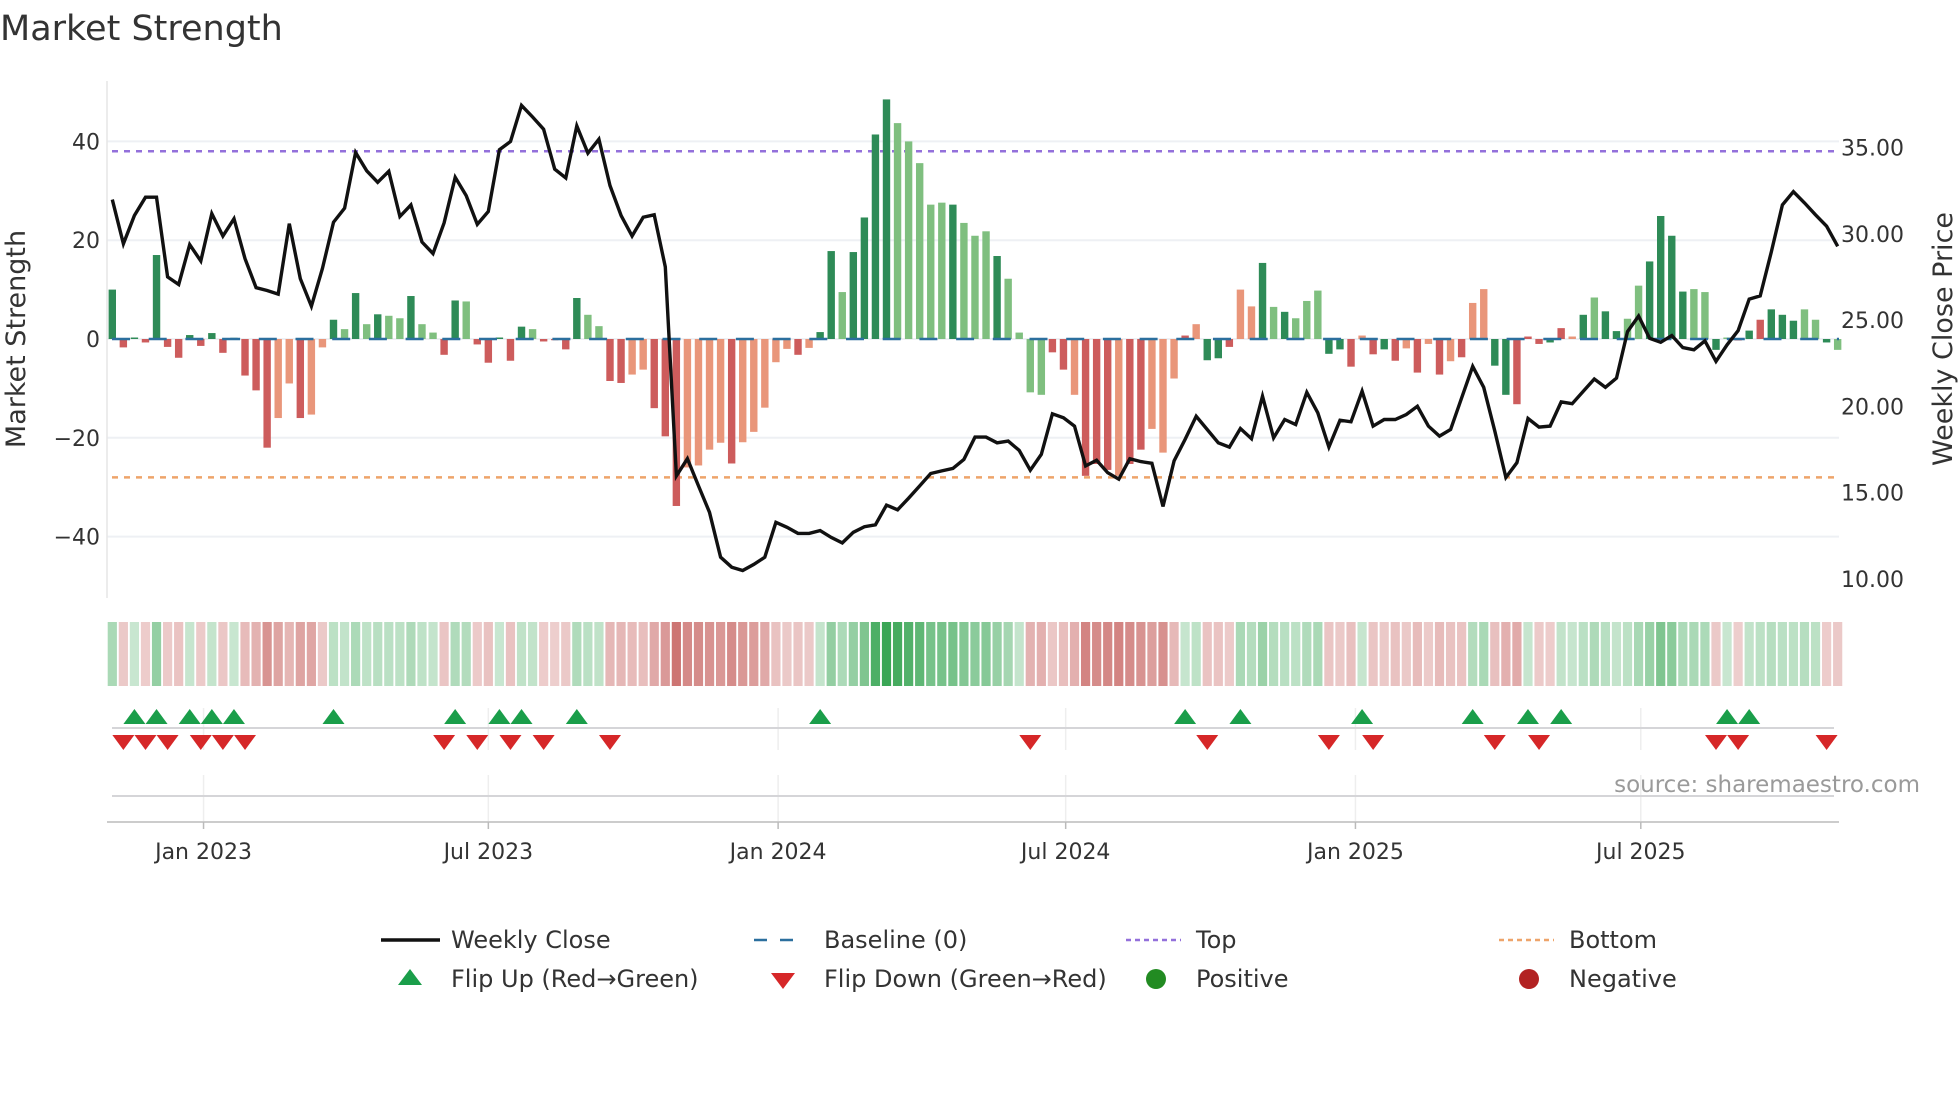 The width and height of the screenshot is (1960, 1102). What do you see at coordinates (965, 979) in the screenshot?
I see `legend-label: Flip Down (Green→Red)` at bounding box center [965, 979].